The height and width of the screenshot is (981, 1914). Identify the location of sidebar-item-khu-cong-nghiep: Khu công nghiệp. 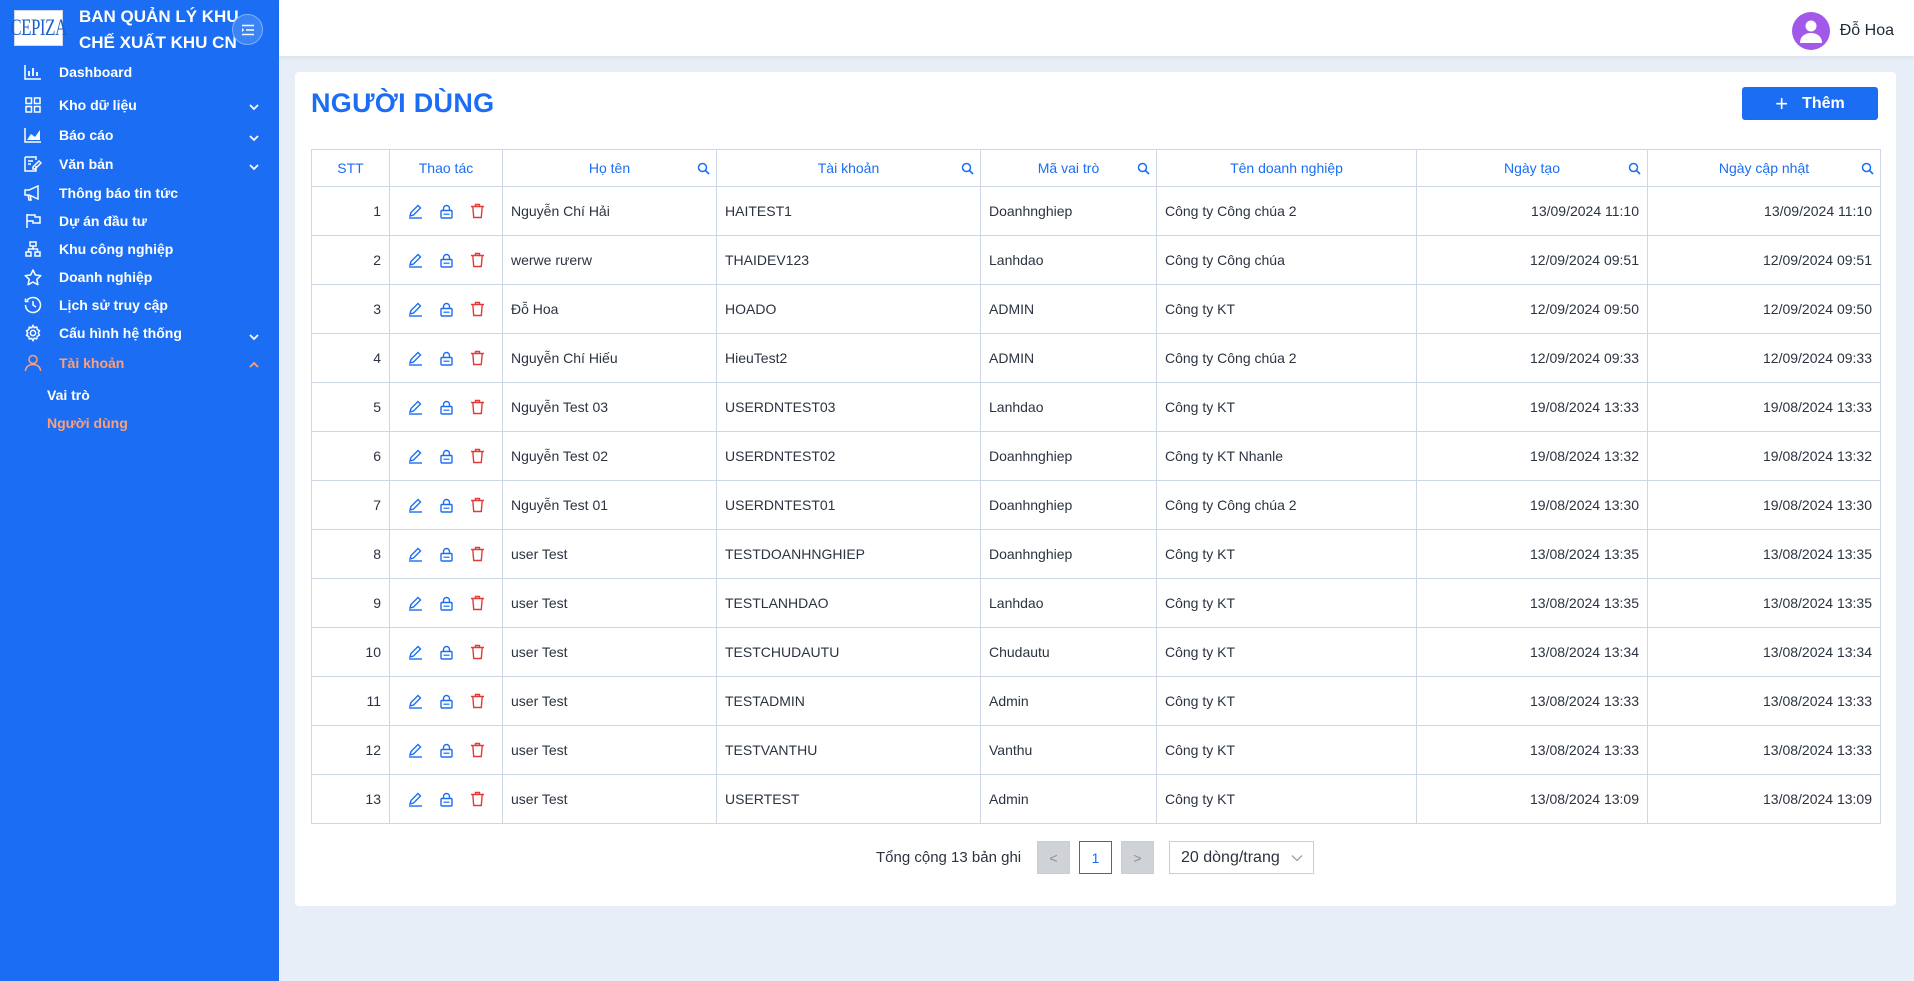
(139, 249).